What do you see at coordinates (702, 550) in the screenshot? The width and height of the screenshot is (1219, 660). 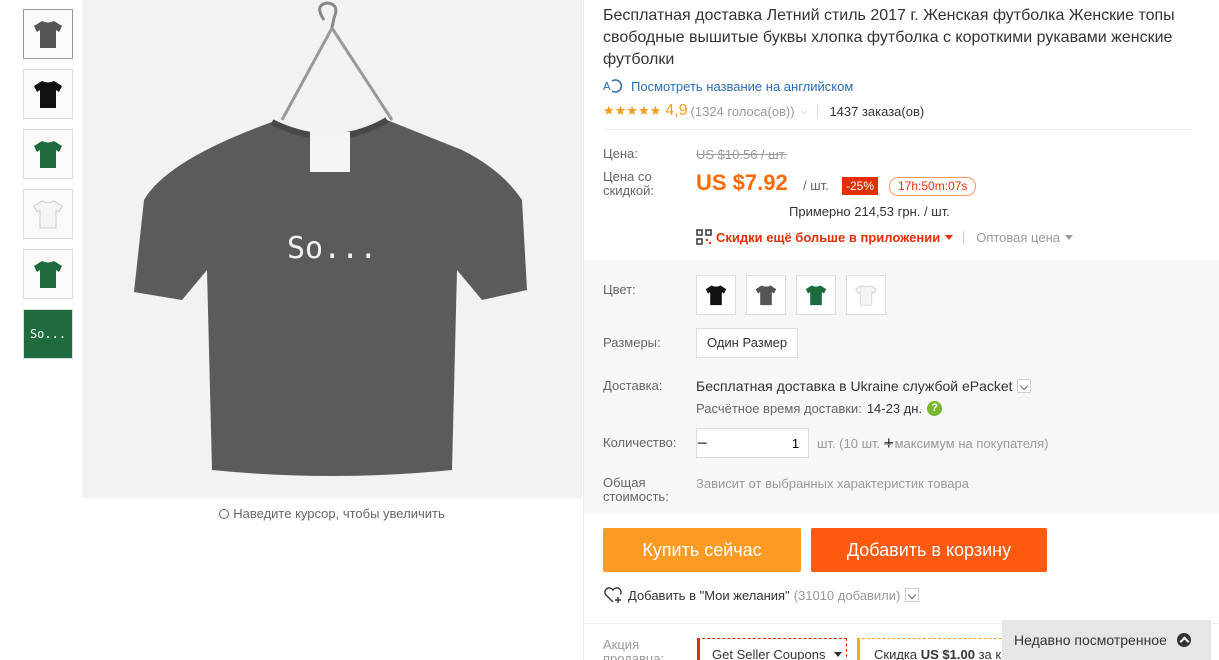 I see `buy-now-button: Купить сейчас` at bounding box center [702, 550].